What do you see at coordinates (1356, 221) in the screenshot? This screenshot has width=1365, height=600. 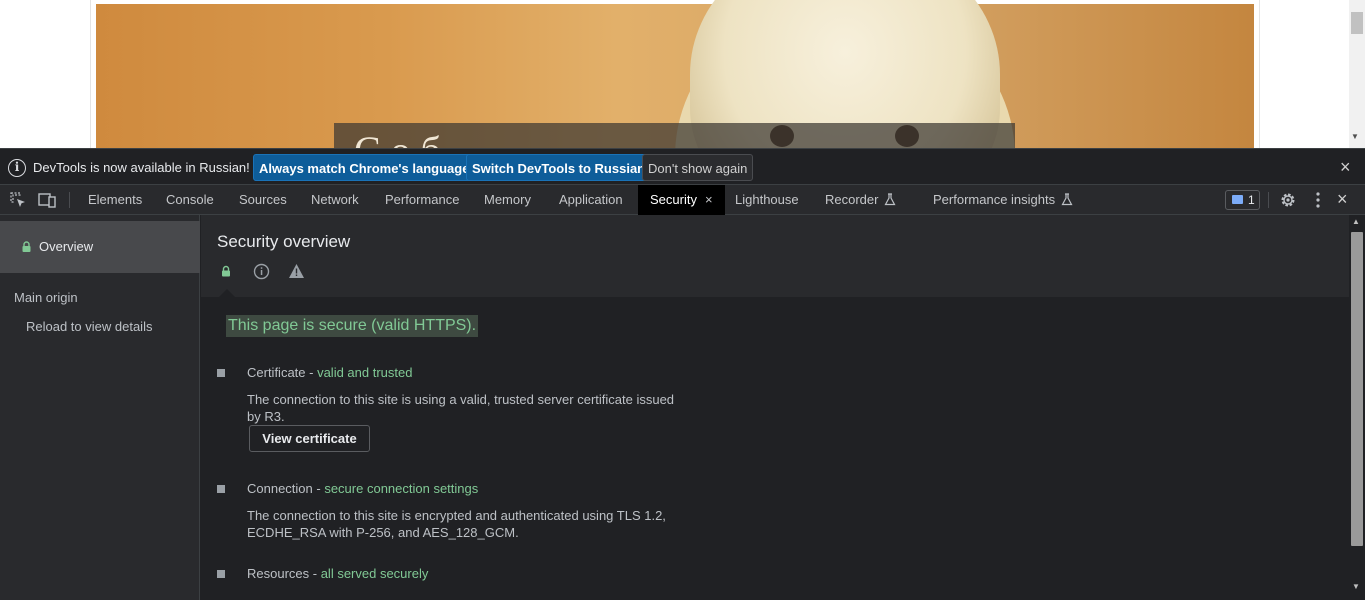 I see `scroll-up-arrow-icon: ▲` at bounding box center [1356, 221].